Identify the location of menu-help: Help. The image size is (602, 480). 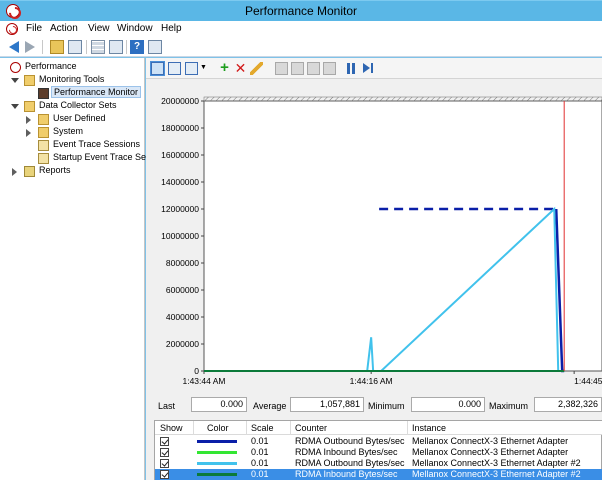
(171, 28).